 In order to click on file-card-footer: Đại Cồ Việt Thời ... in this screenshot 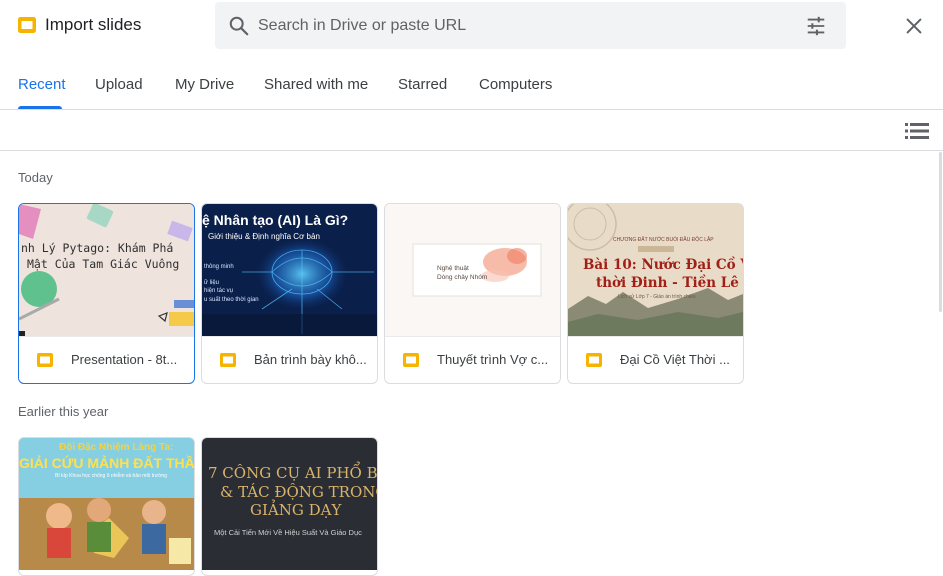, I will do `click(655, 359)`.